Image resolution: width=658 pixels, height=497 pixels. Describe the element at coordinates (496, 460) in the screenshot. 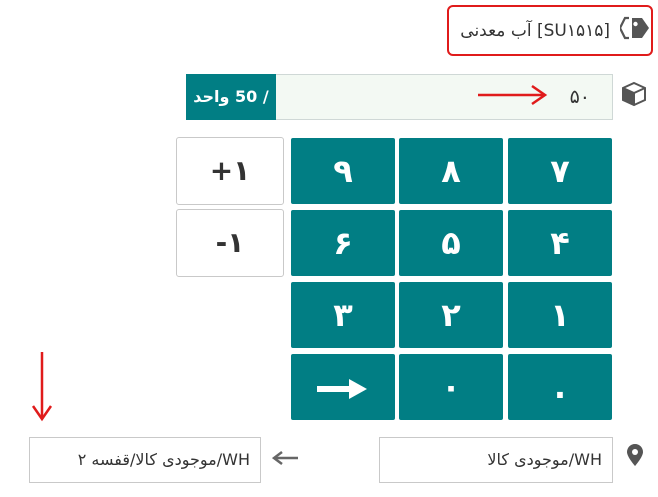

I see `source-location-field: WH/موجودی کالا` at that location.